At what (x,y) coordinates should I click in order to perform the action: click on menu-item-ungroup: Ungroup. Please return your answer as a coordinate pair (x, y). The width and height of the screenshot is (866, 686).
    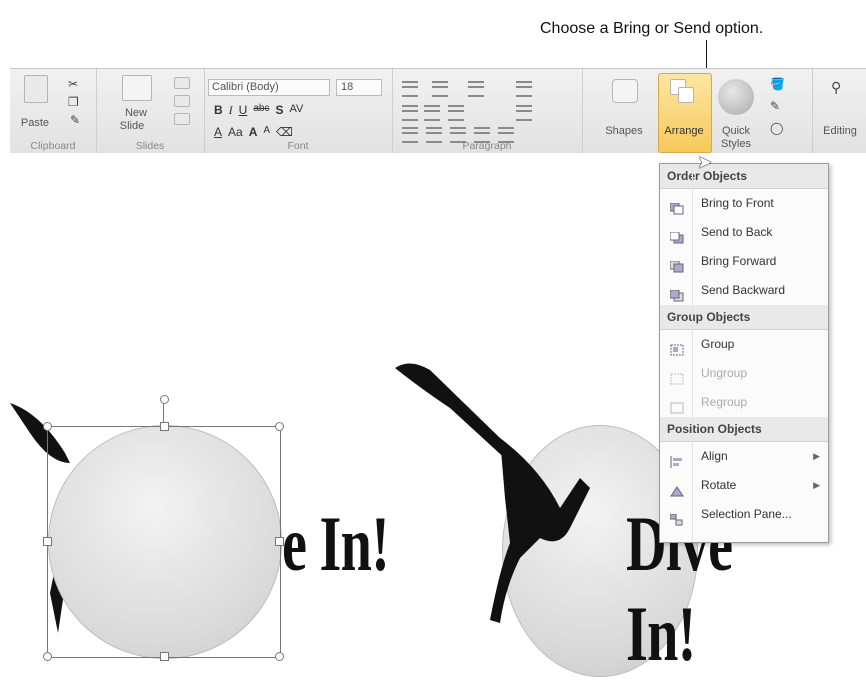
    Looking at the image, I should click on (744, 373).